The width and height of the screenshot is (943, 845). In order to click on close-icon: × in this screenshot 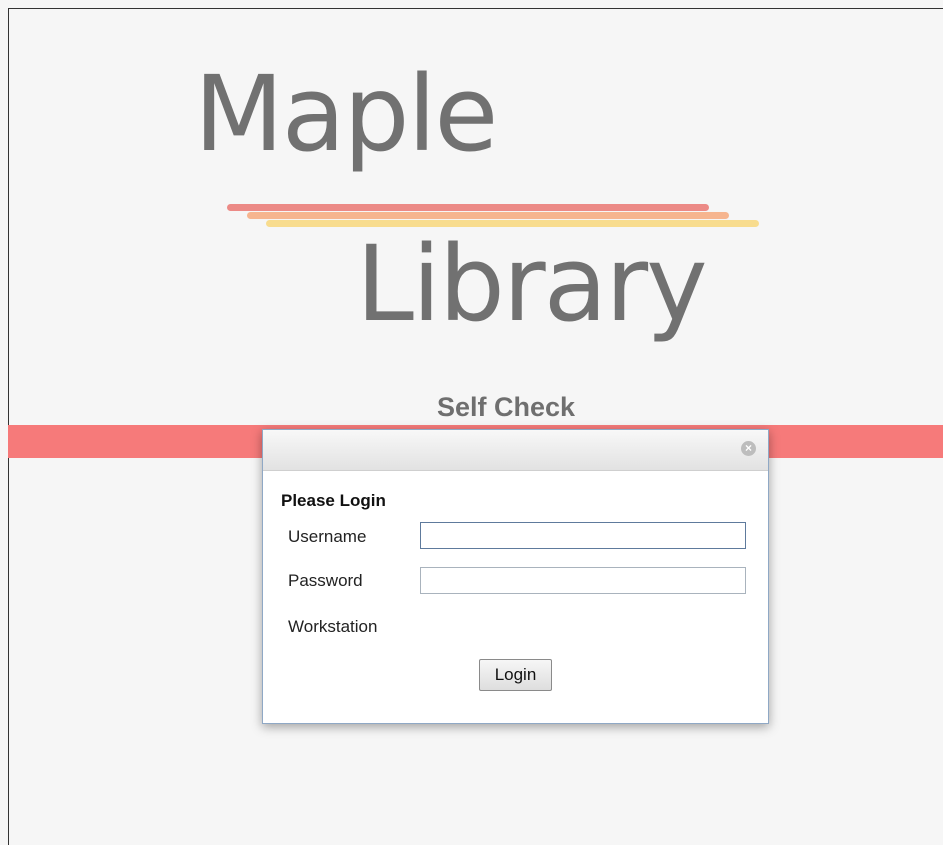, I will do `click(748, 448)`.